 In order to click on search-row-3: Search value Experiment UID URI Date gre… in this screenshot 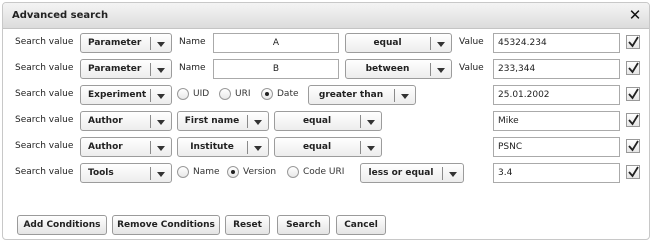, I will do `click(326, 95)`.